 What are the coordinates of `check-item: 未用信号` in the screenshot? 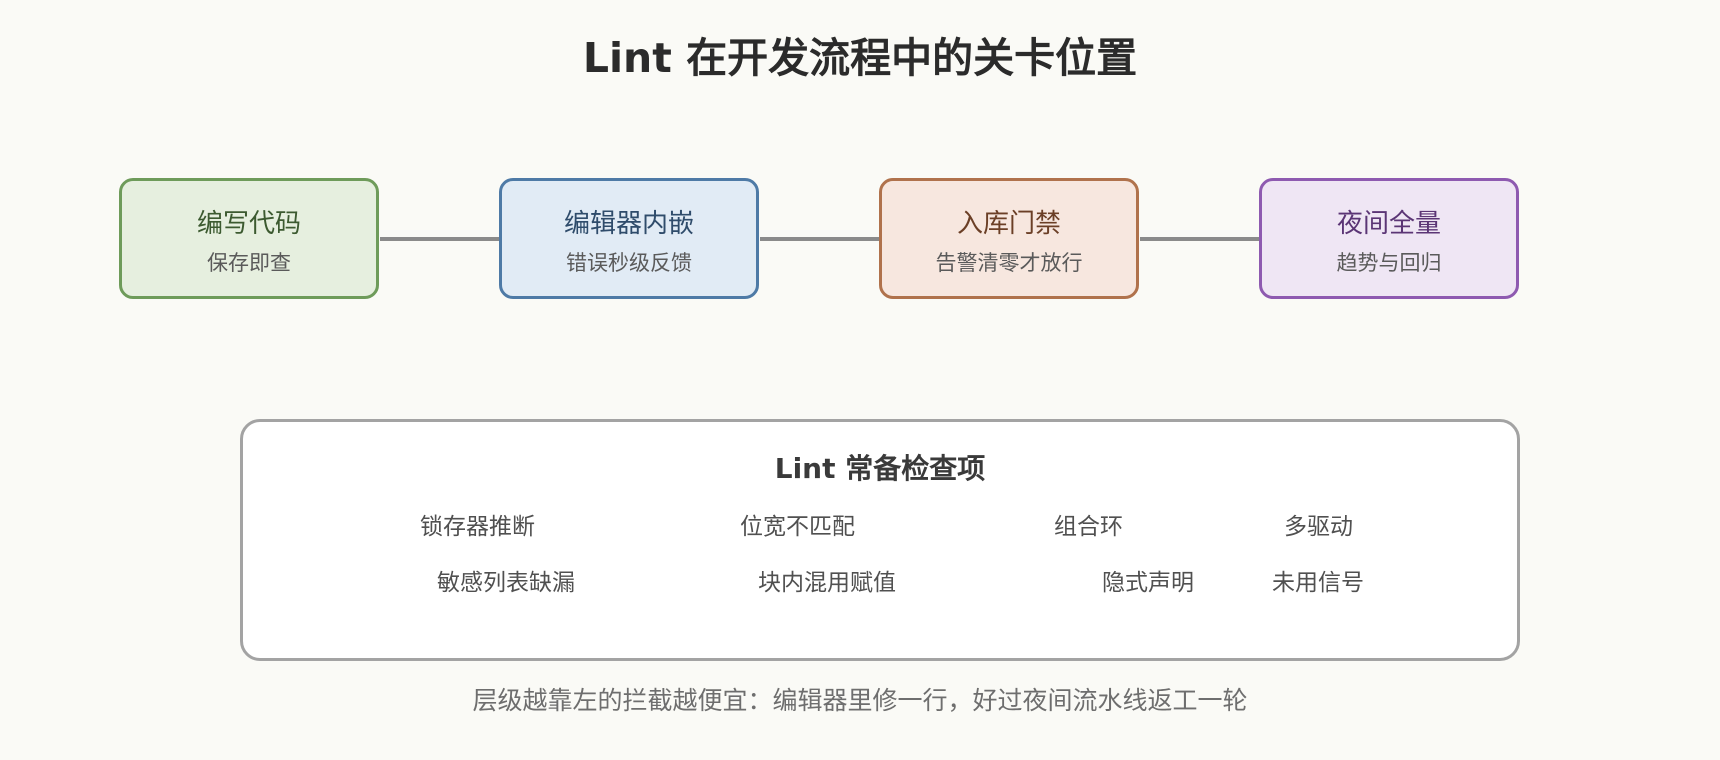 It's located at (1318, 583).